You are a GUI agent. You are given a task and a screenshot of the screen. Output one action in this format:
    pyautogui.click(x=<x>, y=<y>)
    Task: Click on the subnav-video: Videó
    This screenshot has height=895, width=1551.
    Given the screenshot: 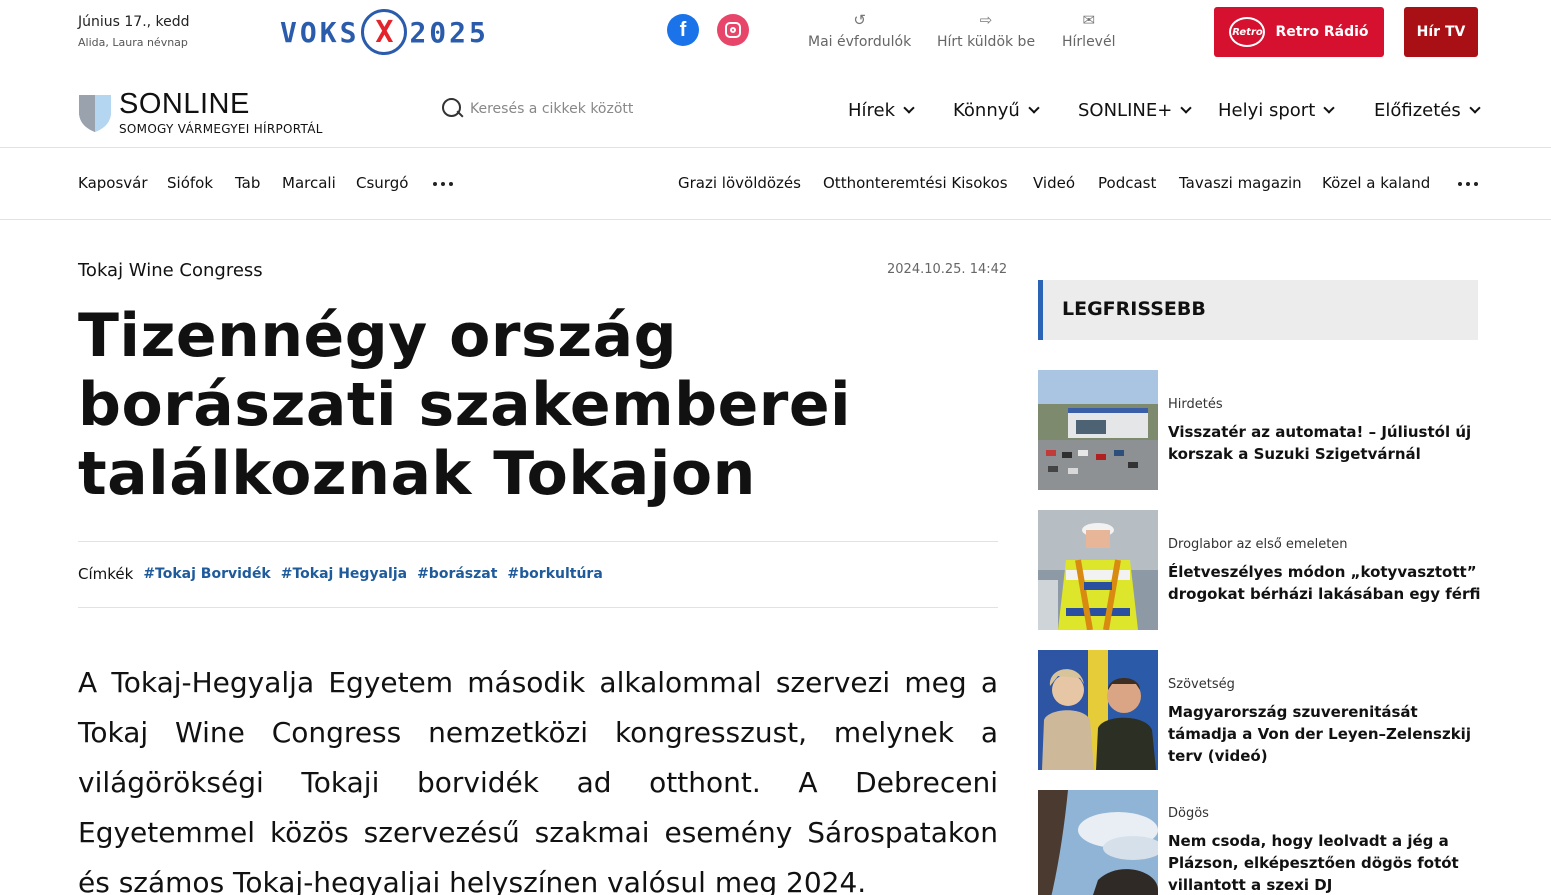 What is the action you would take?
    pyautogui.click(x=1054, y=183)
    